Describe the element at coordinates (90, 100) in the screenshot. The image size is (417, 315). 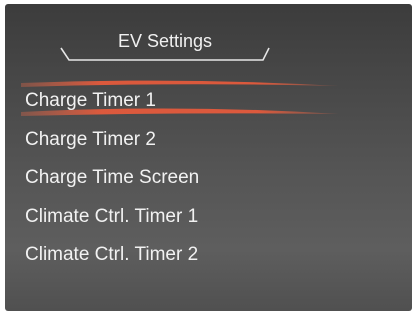
I see `menu-item-label: Charge Timer 1` at that location.